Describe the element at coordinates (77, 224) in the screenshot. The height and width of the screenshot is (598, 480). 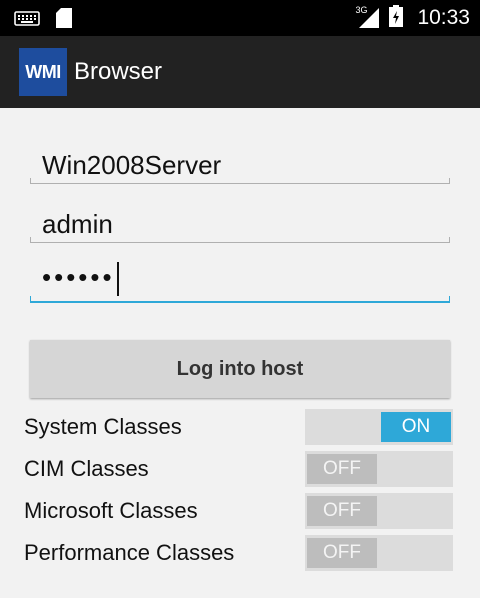
I see `username-value: admin` at that location.